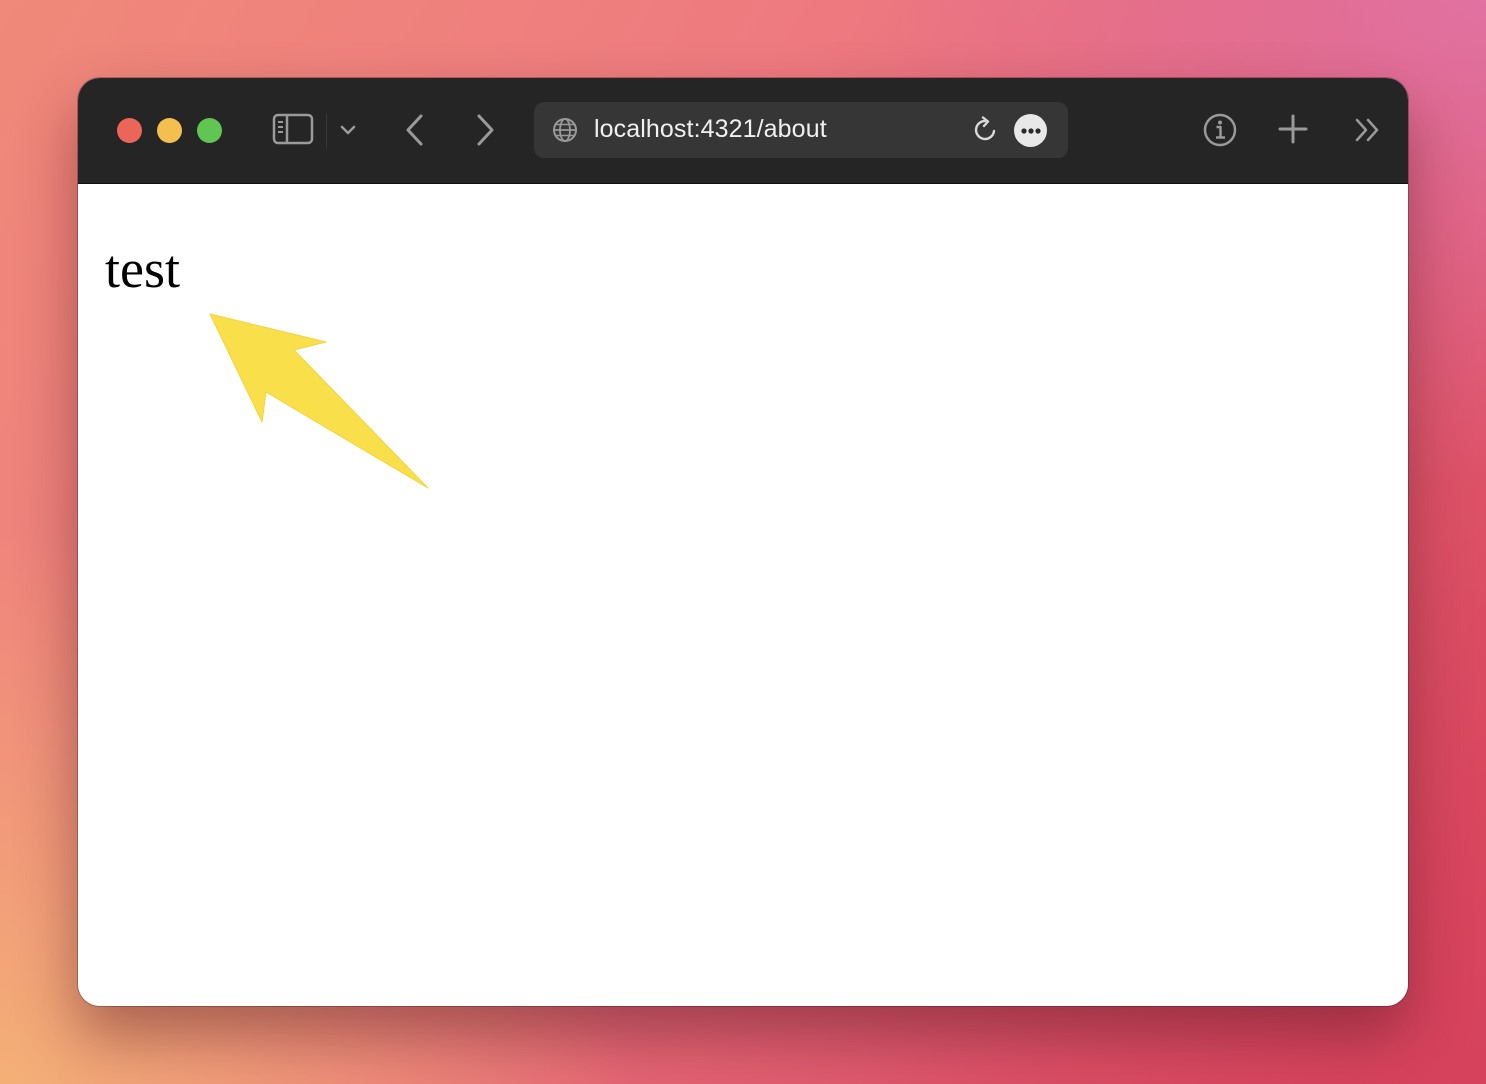  I want to click on double-chevron-right-icon, so click(1367, 130).